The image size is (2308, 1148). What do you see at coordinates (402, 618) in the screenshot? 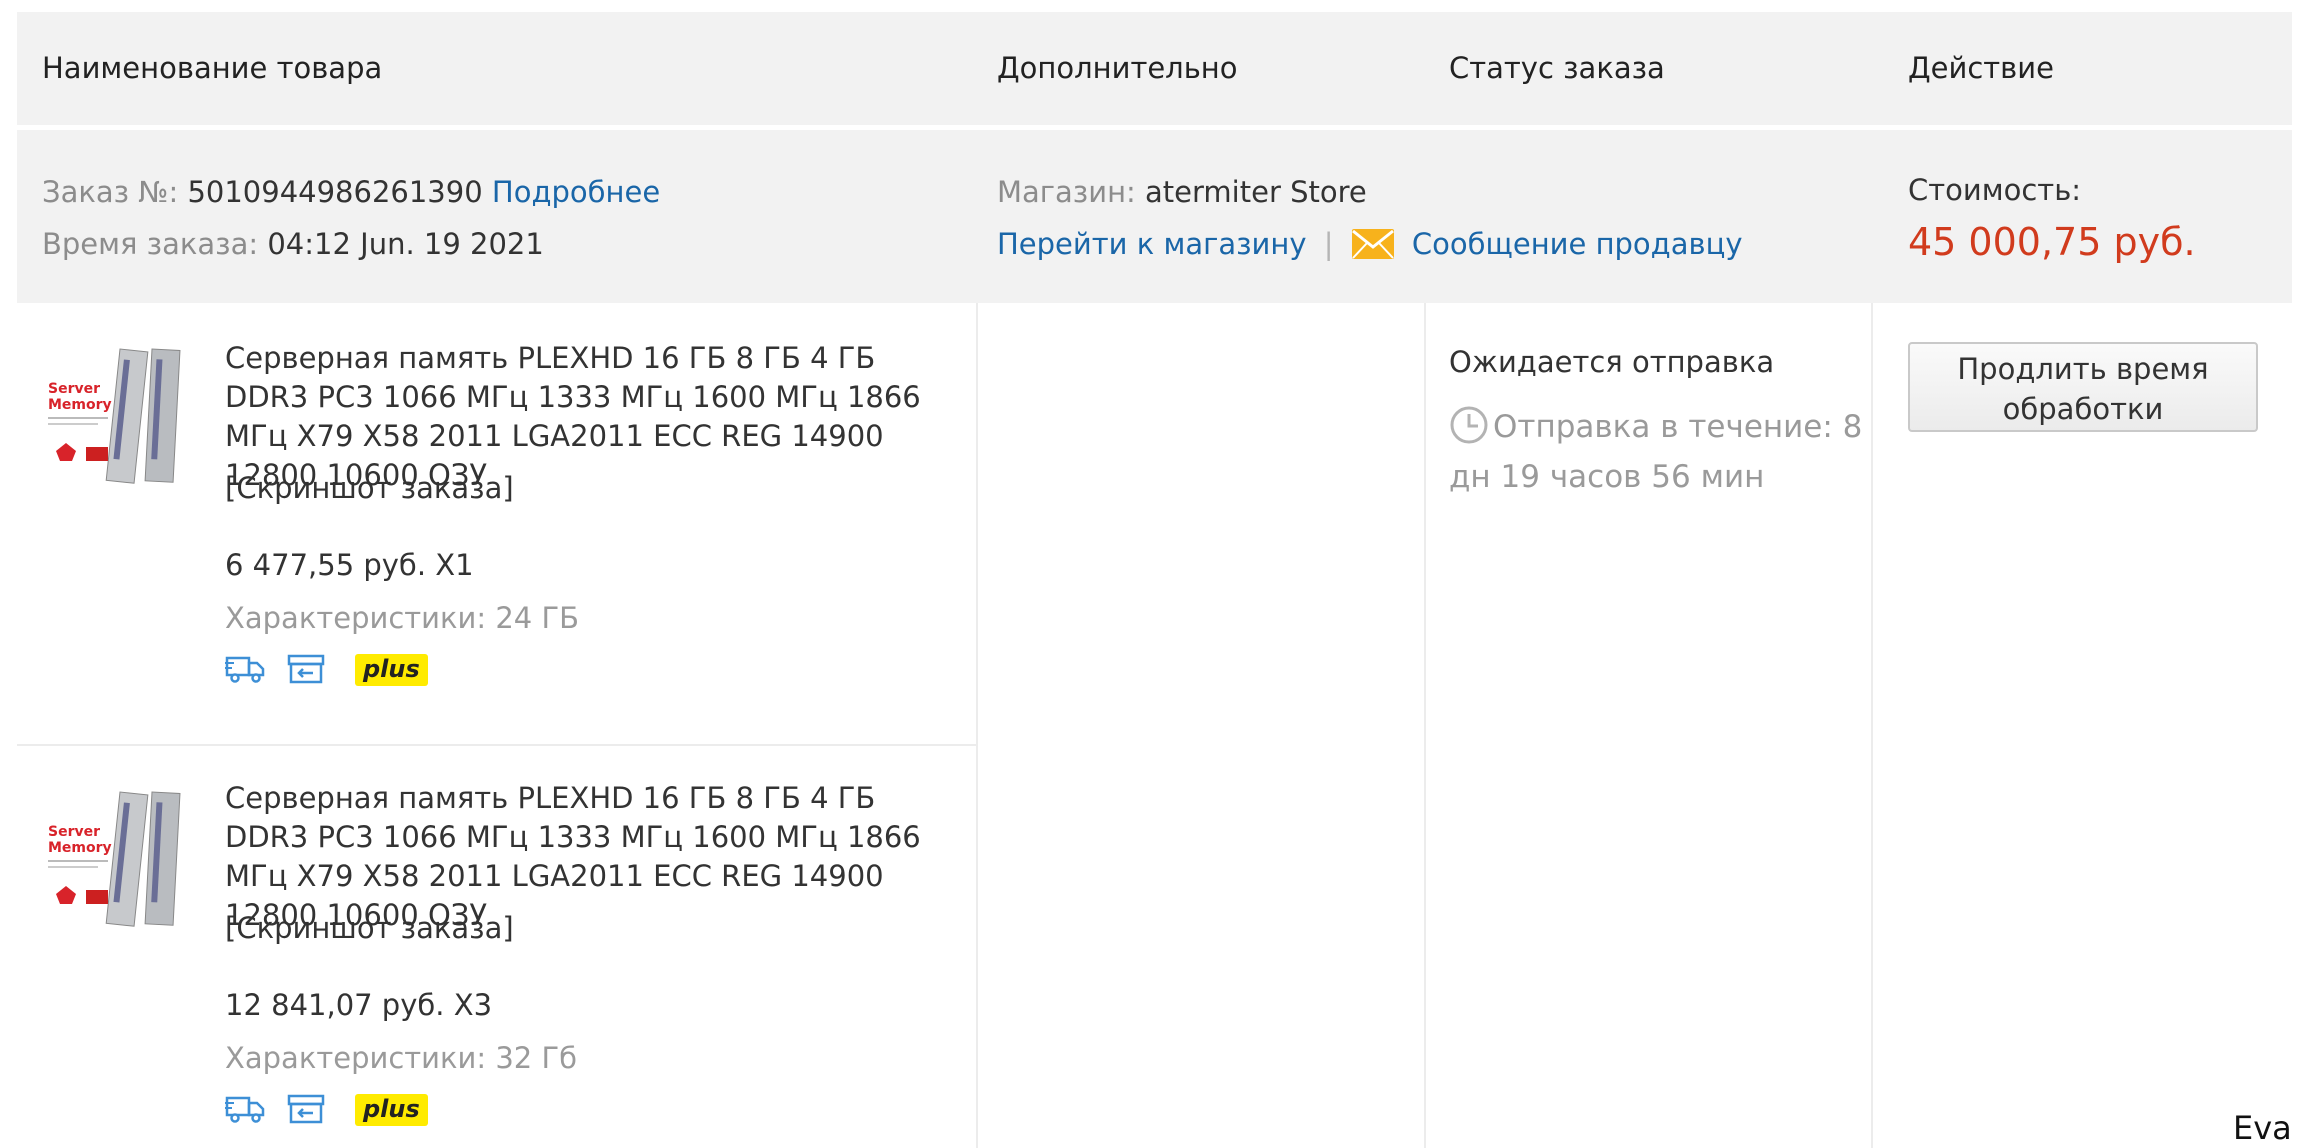
I see `product-spec: Характеристики: 24 ГБ` at bounding box center [402, 618].